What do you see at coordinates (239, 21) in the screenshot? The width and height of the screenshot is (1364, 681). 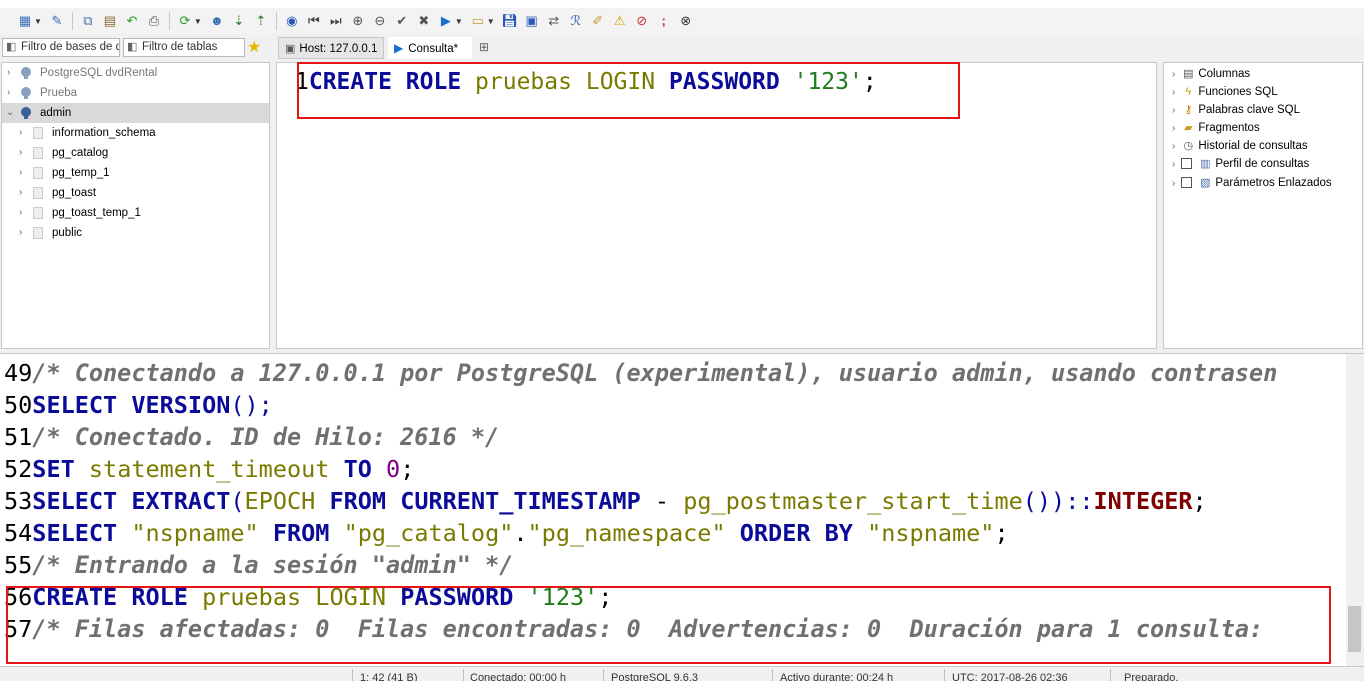 I see `import-icon: ⇣` at bounding box center [239, 21].